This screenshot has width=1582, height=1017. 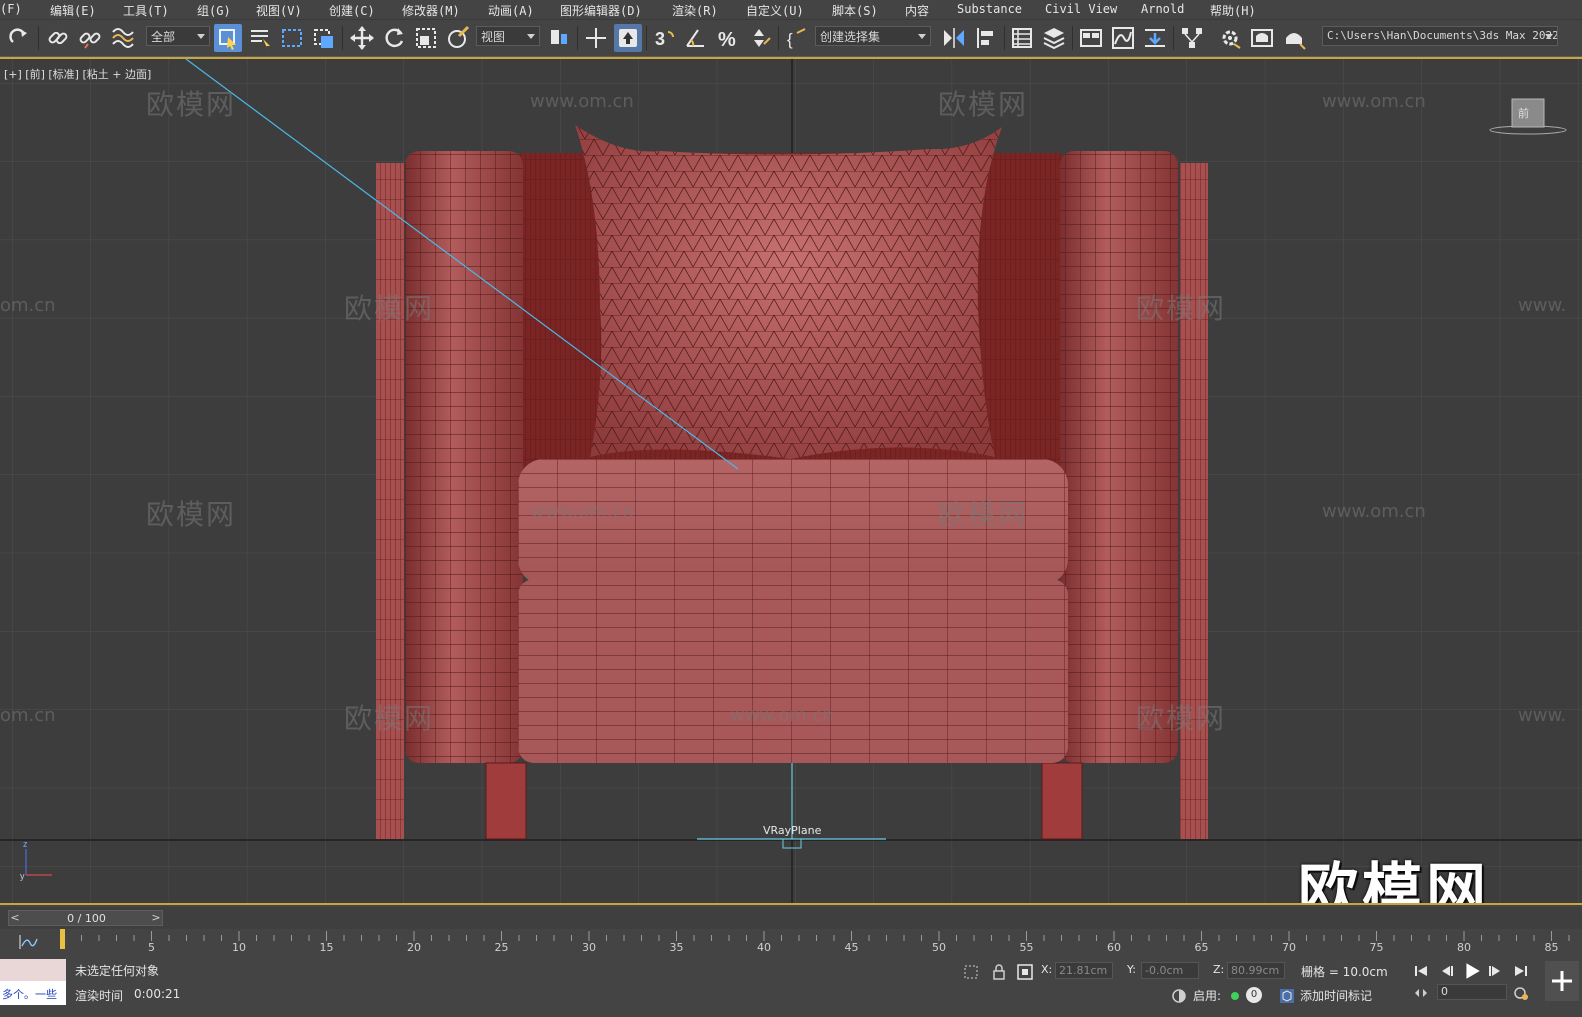 I want to click on plus-icon, so click(x=1562, y=981).